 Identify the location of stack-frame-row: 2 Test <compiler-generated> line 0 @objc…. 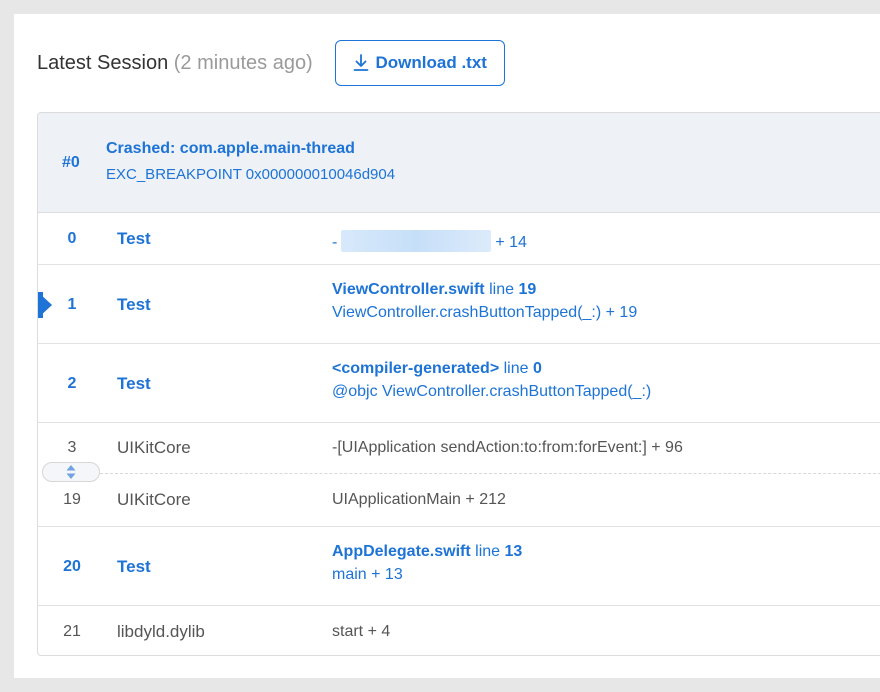
(459, 383).